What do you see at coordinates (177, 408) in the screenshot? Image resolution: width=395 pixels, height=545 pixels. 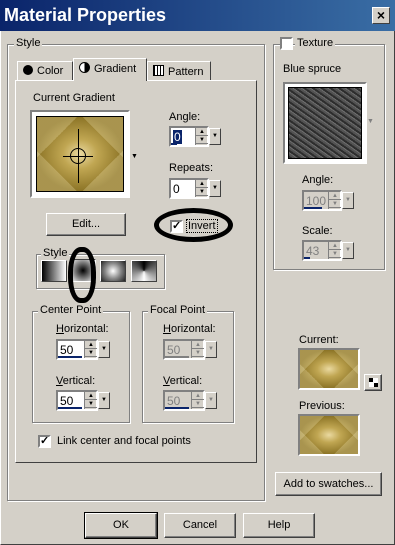 I see `focal-vertical-bar` at bounding box center [177, 408].